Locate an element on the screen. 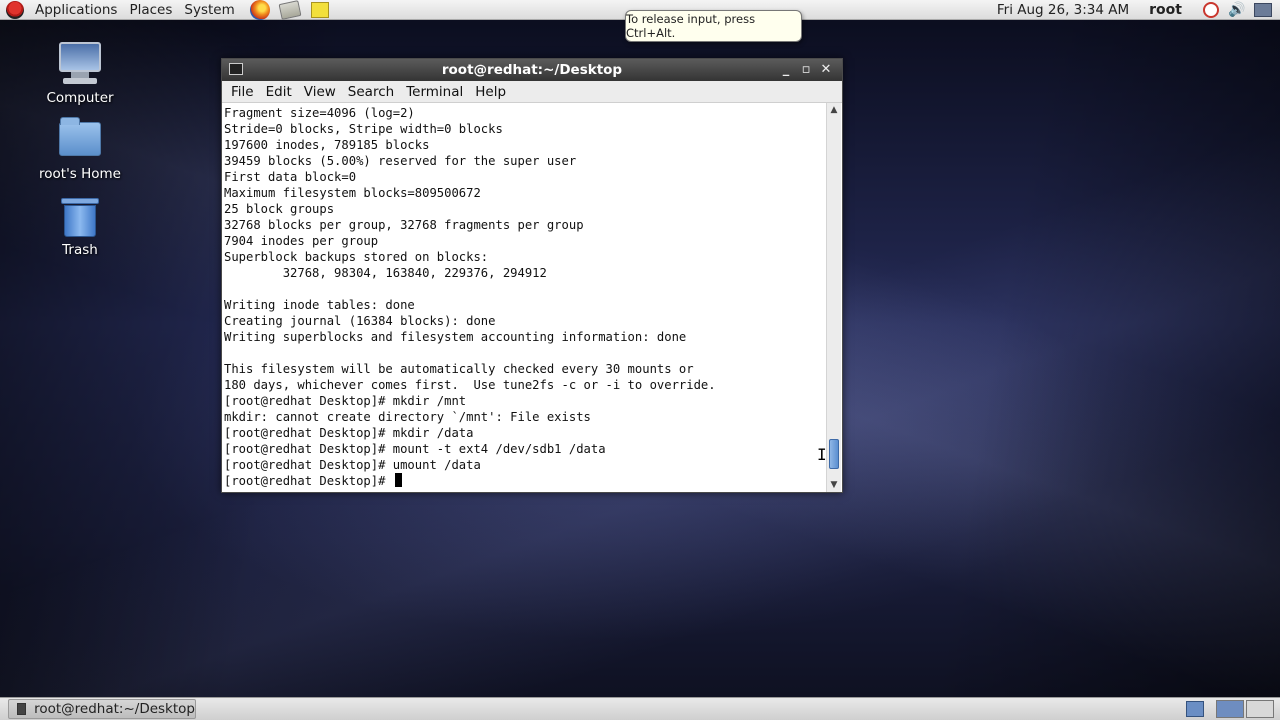  taskbar-button-terminal: root@redhat:~/Desktop is located at coordinates (102, 709).